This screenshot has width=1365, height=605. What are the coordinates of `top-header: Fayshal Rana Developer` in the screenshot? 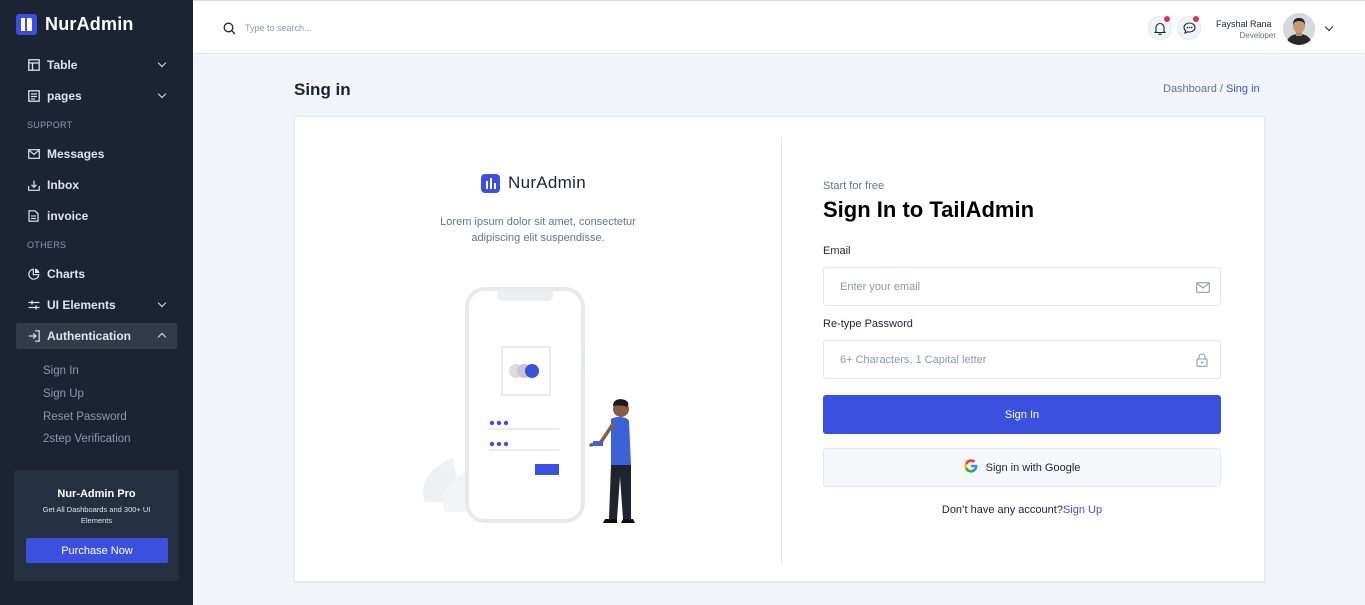 It's located at (779, 27).